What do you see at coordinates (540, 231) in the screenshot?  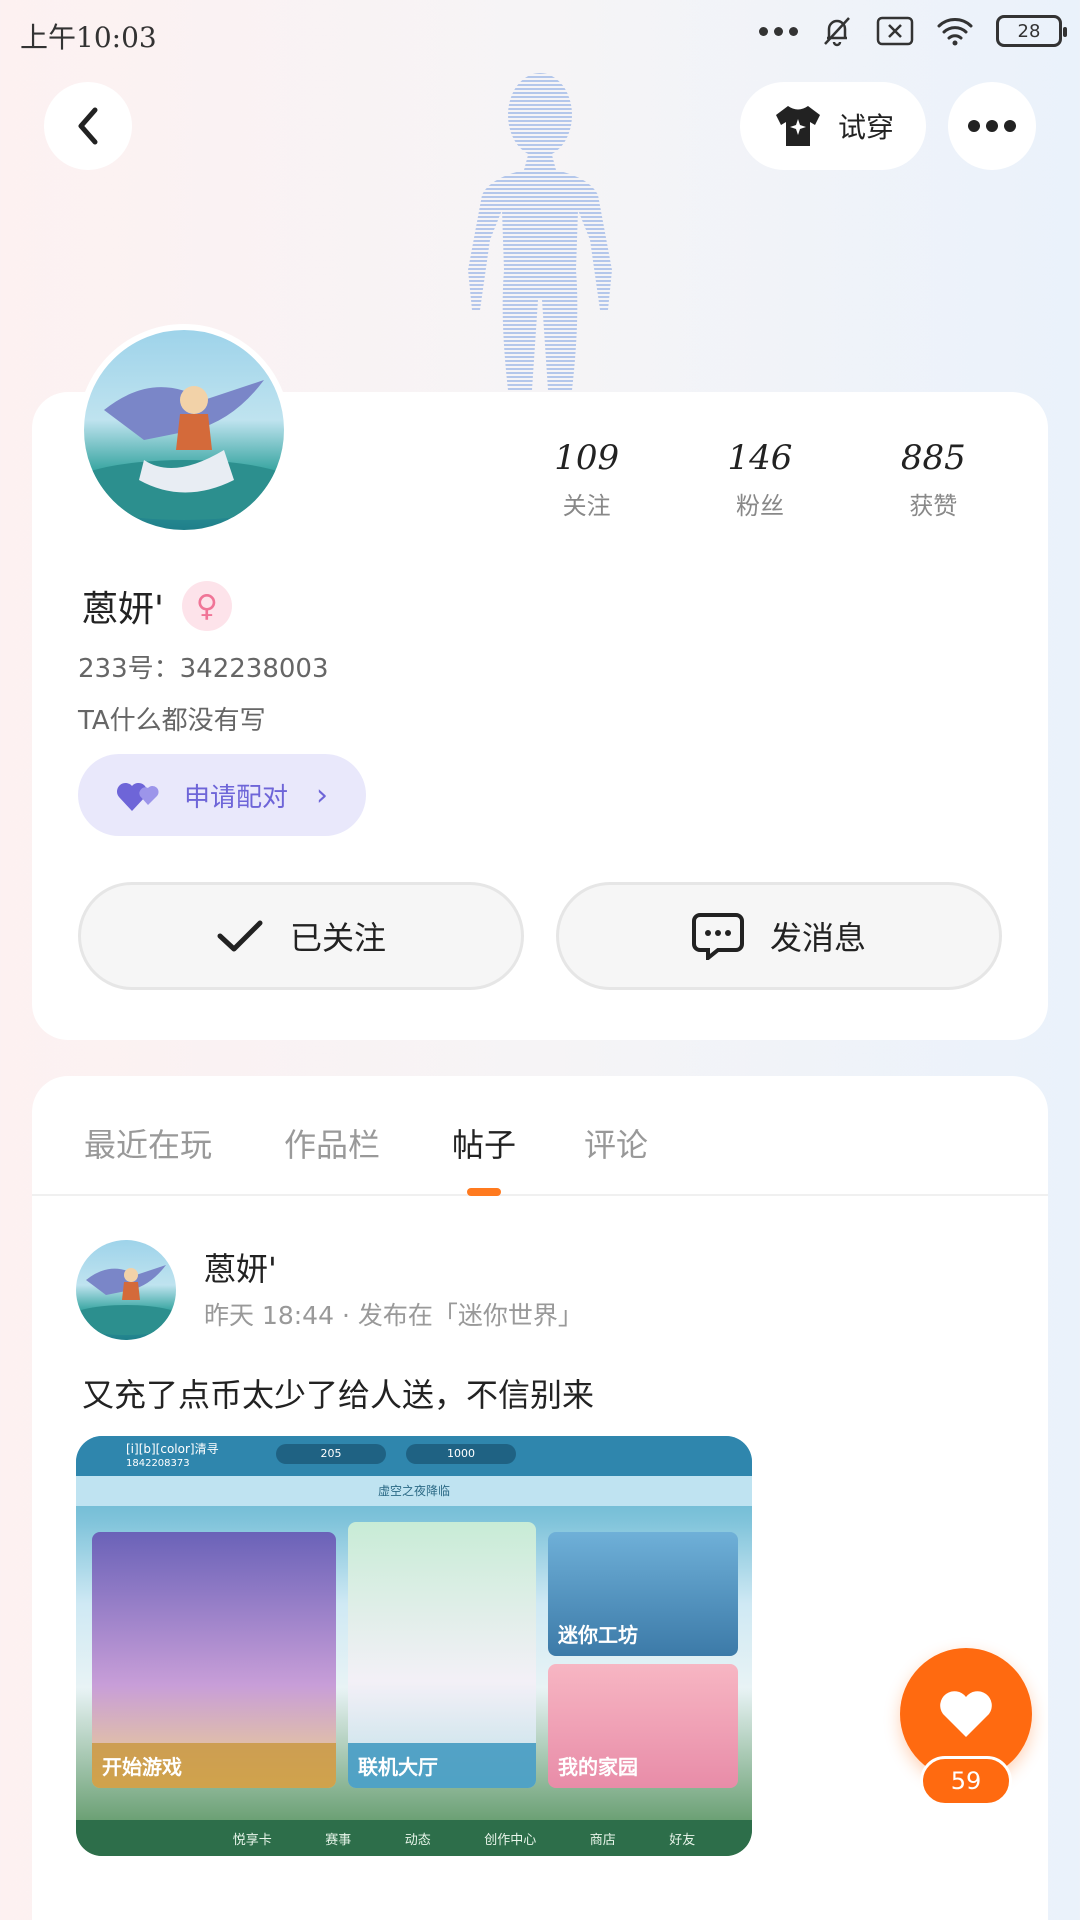 I see `avatar-figure-image` at bounding box center [540, 231].